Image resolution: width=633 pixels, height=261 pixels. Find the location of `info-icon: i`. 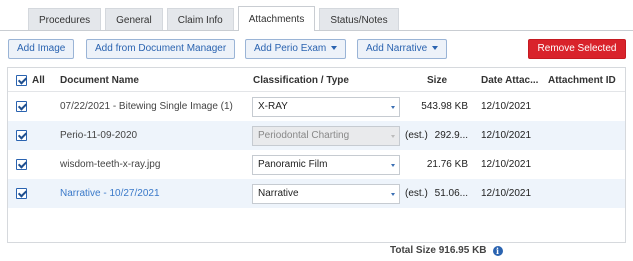

info-icon: i is located at coordinates (497, 250).